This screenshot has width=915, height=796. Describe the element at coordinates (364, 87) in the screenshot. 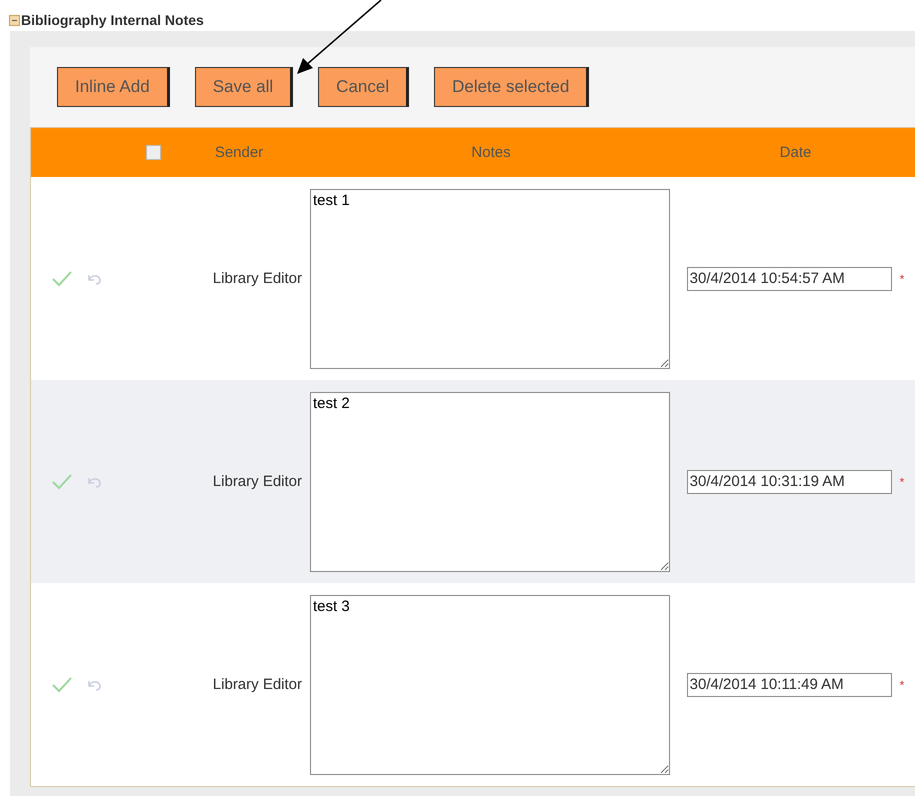

I see `toolbar-button: Cancel` at that location.